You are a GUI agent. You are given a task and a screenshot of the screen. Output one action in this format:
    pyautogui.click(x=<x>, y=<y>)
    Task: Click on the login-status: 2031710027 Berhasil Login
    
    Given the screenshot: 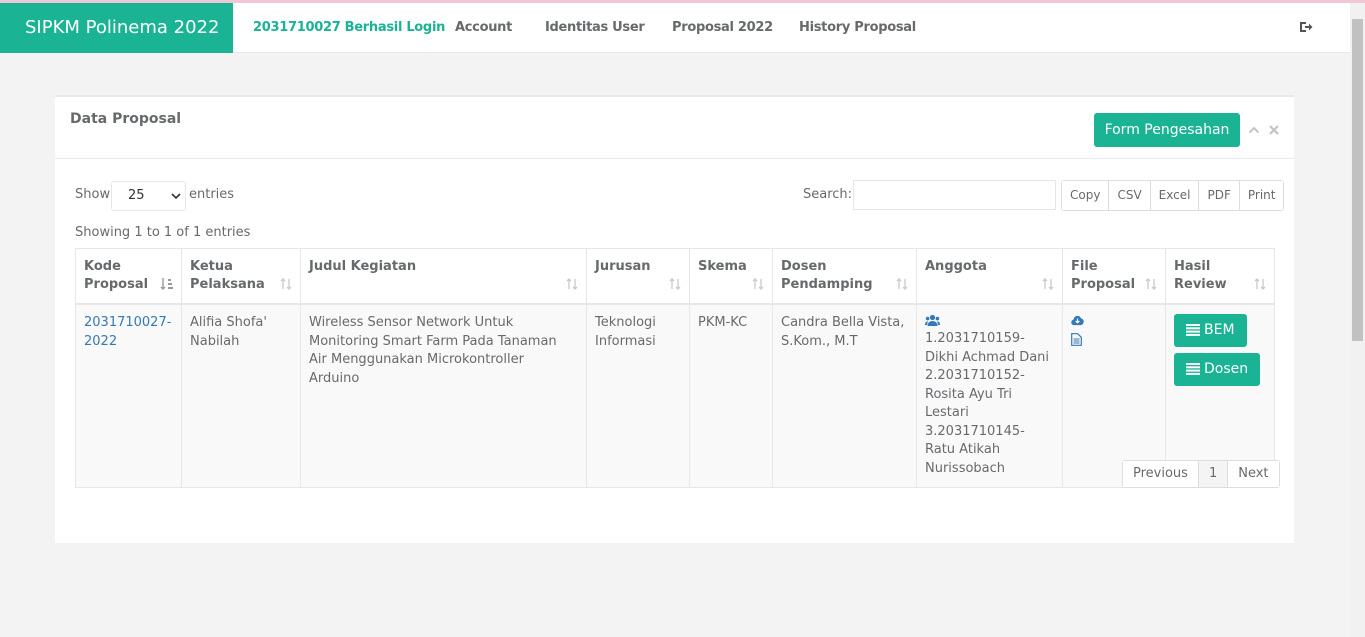 What is the action you would take?
    pyautogui.click(x=349, y=28)
    